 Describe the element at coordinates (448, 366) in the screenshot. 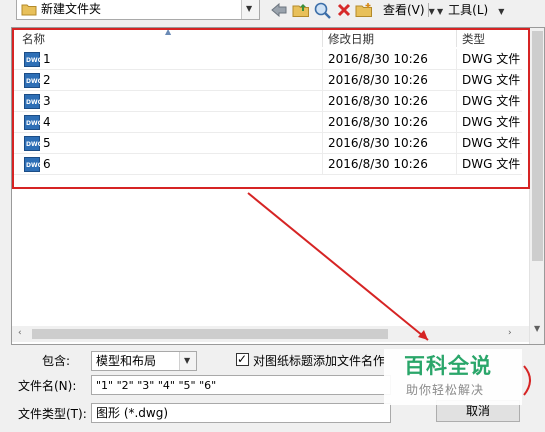

I see `watermark-title: 百科全说` at that location.